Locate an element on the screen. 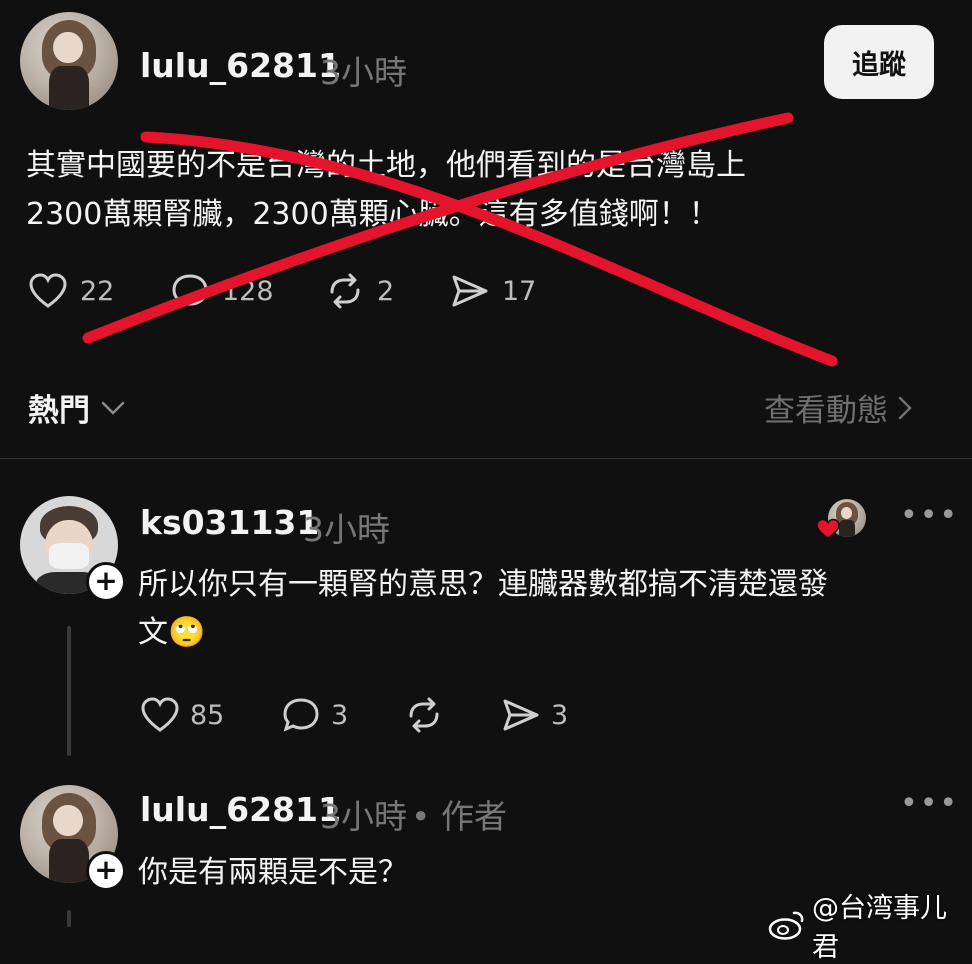  post-reply-count: 128 is located at coordinates (248, 291).